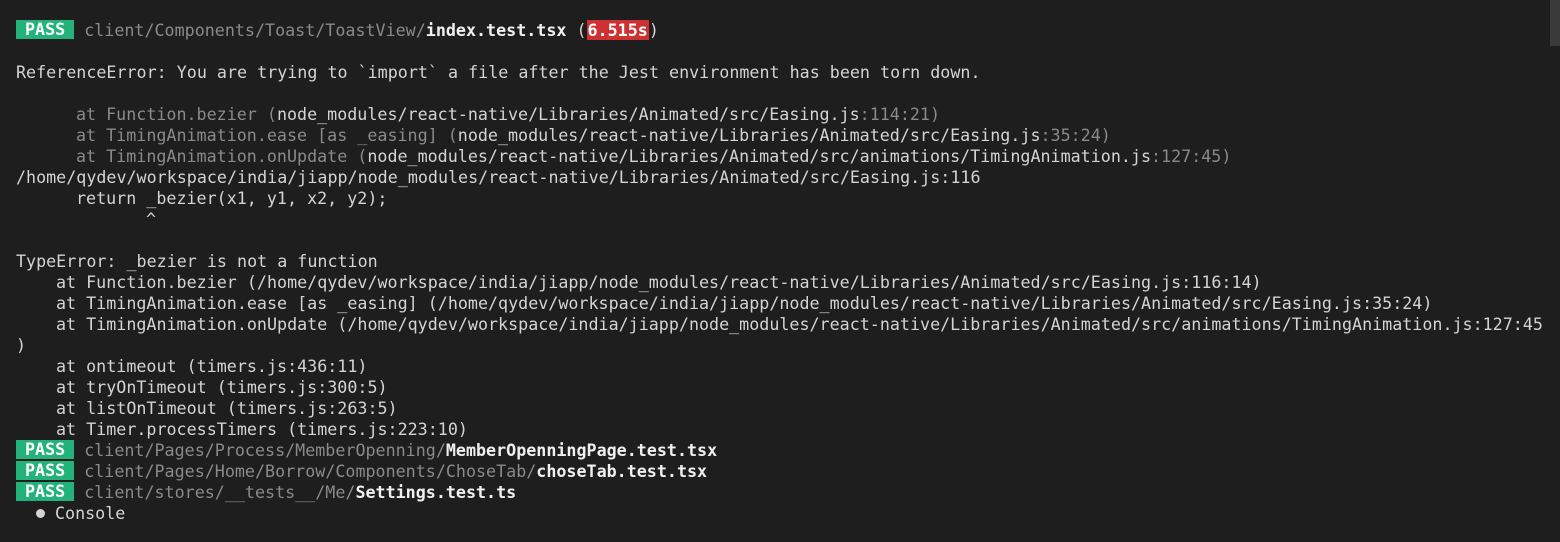 The image size is (1560, 542). Describe the element at coordinates (576, 30) in the screenshot. I see `open-paren: (` at that location.